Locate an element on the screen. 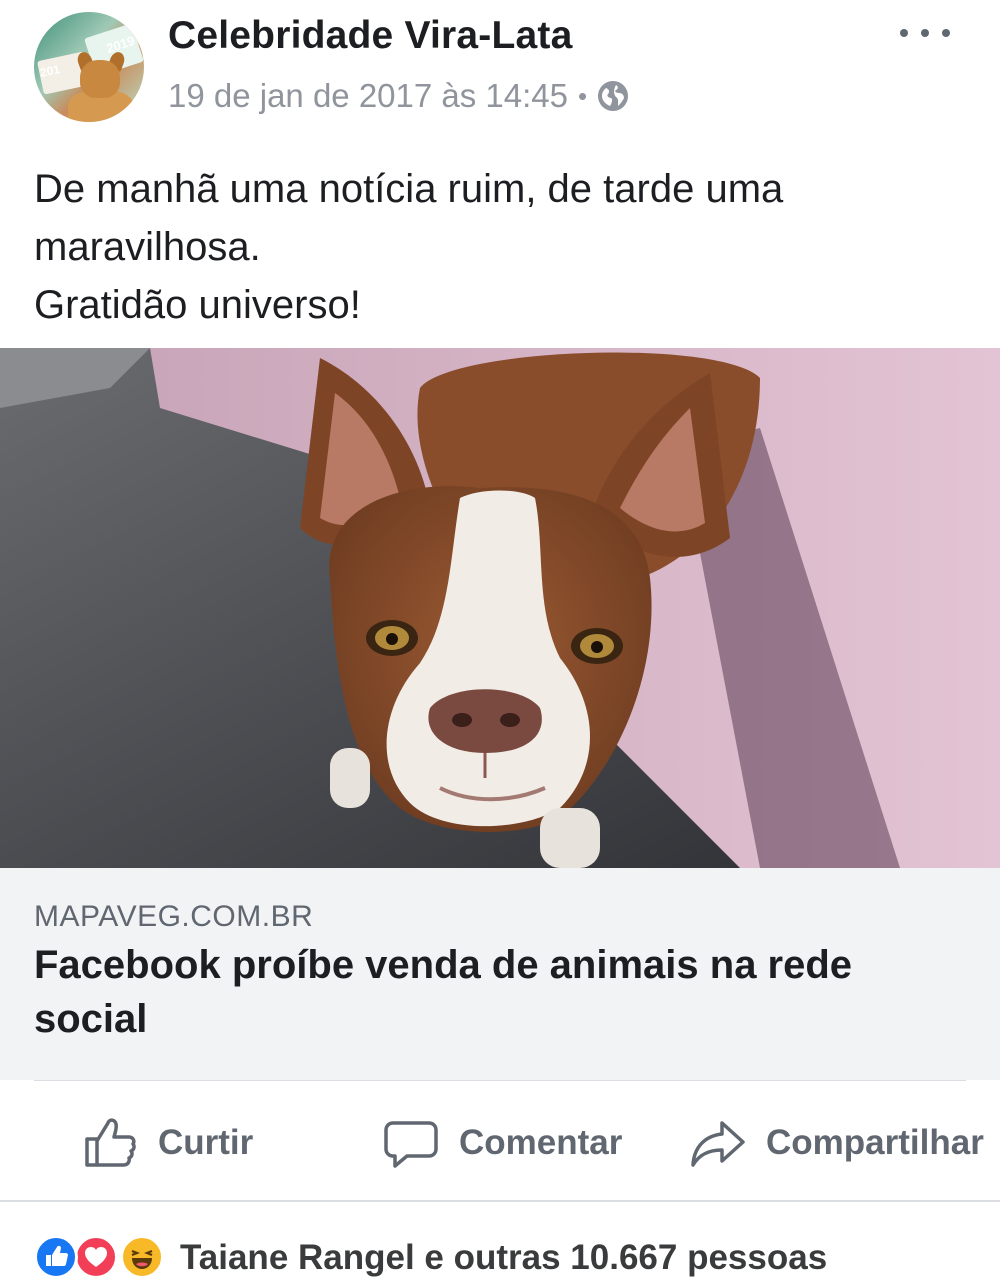 The width and height of the screenshot is (1000, 1287). haha-reaction-icon is located at coordinates (142, 1257).